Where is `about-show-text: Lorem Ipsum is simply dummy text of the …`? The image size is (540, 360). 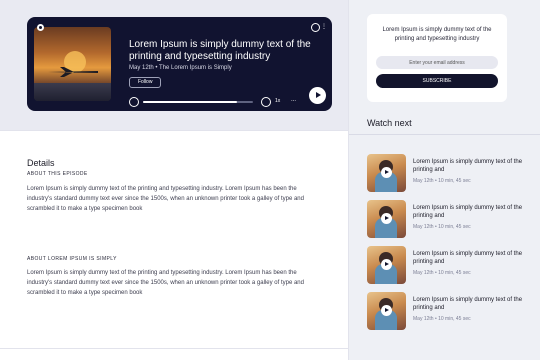 about-show-text: Lorem Ipsum is simply dummy text of the … is located at coordinates (165, 283).